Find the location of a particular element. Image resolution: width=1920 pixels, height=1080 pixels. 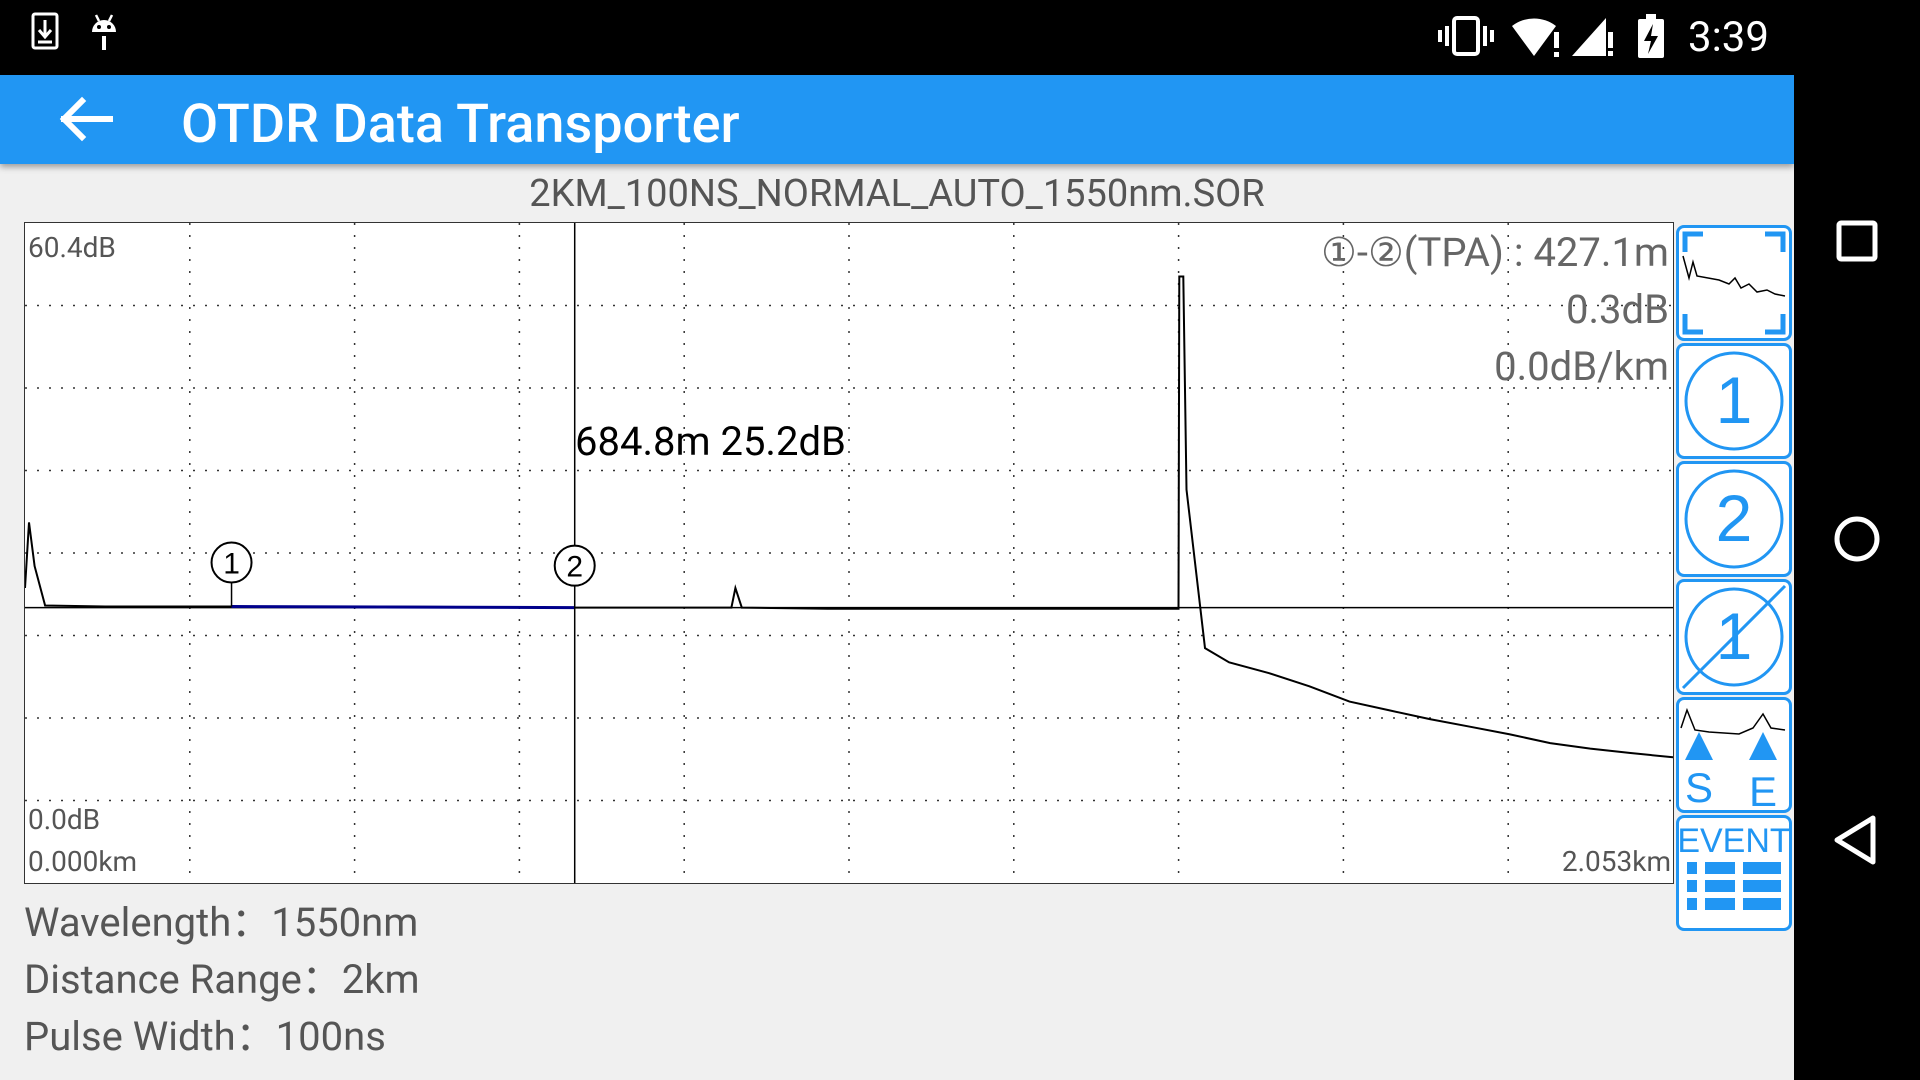

tpa-distance: ①-②(TPA) : 427.1m is located at coordinates (1495, 252).